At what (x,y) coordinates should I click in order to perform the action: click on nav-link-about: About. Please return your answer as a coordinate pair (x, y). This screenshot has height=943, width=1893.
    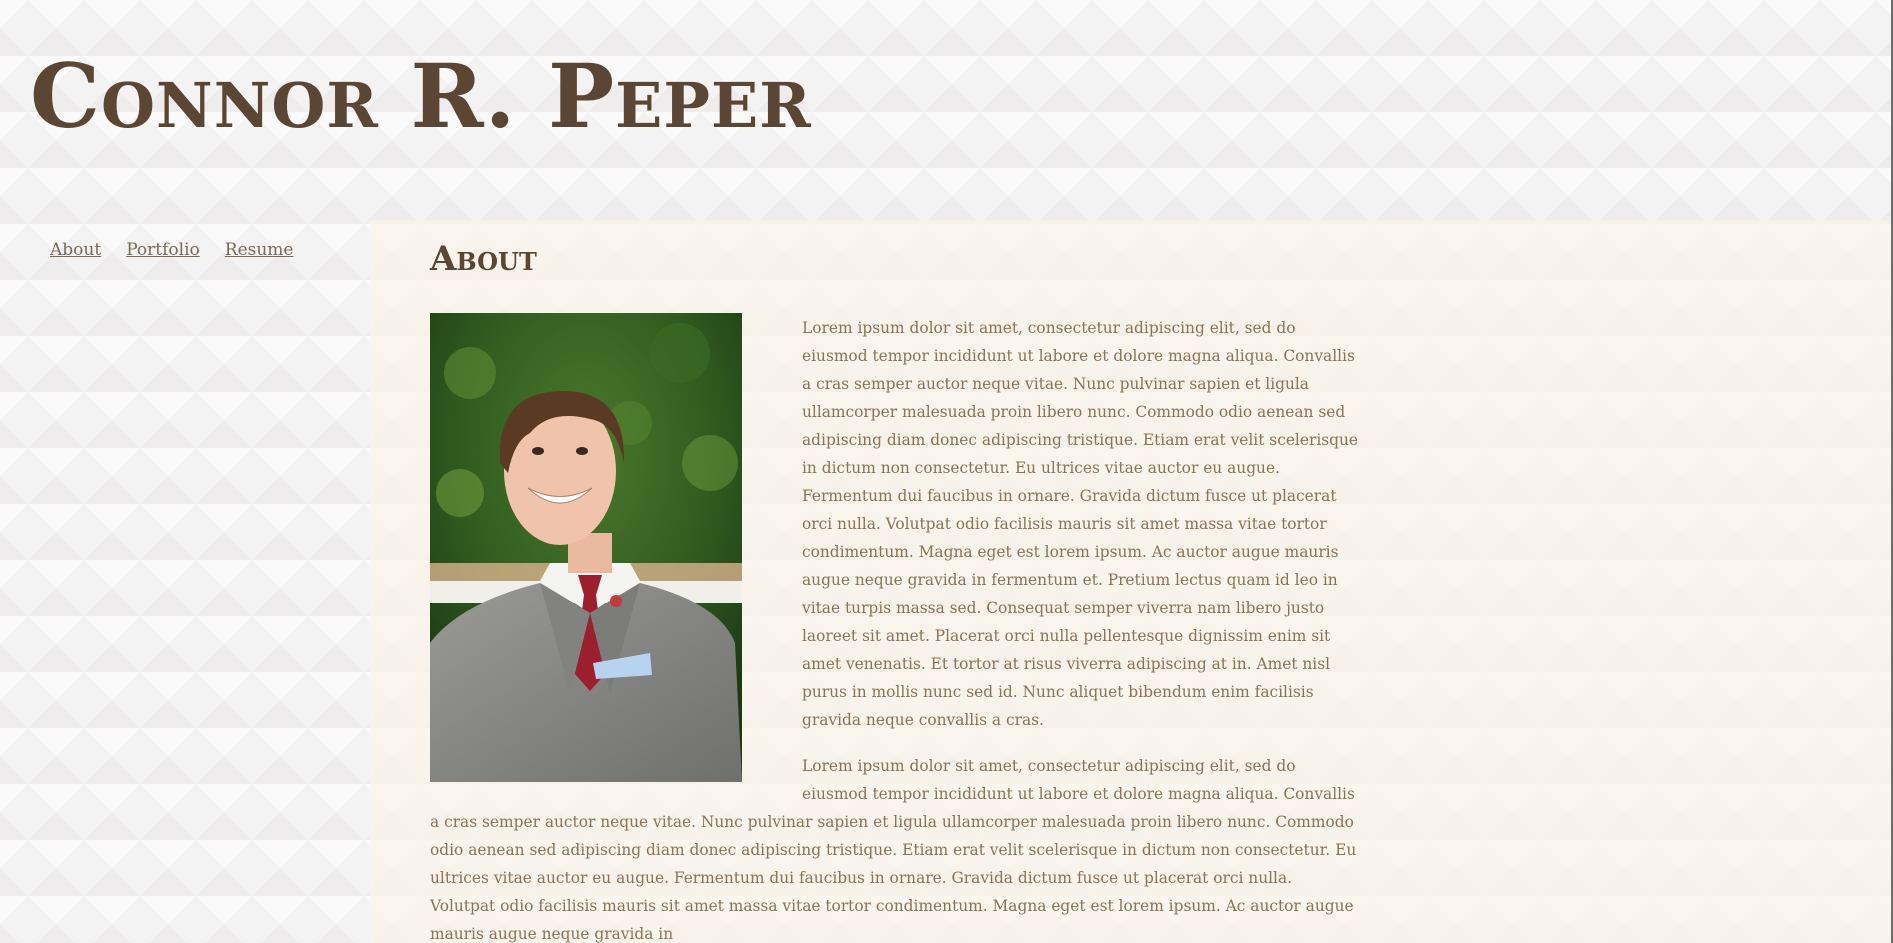
    Looking at the image, I should click on (75, 250).